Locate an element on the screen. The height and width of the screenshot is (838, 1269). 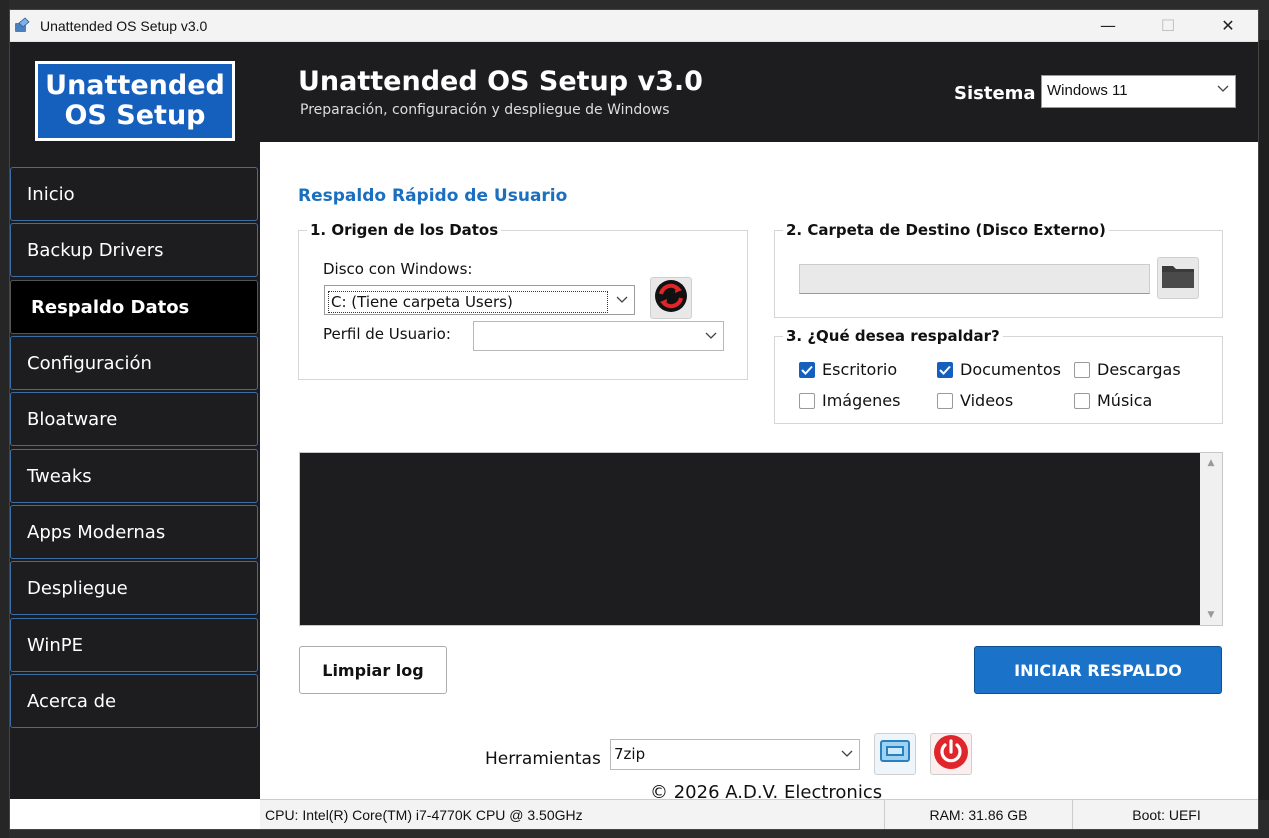
minimize-button: — is located at coordinates (1108, 26).